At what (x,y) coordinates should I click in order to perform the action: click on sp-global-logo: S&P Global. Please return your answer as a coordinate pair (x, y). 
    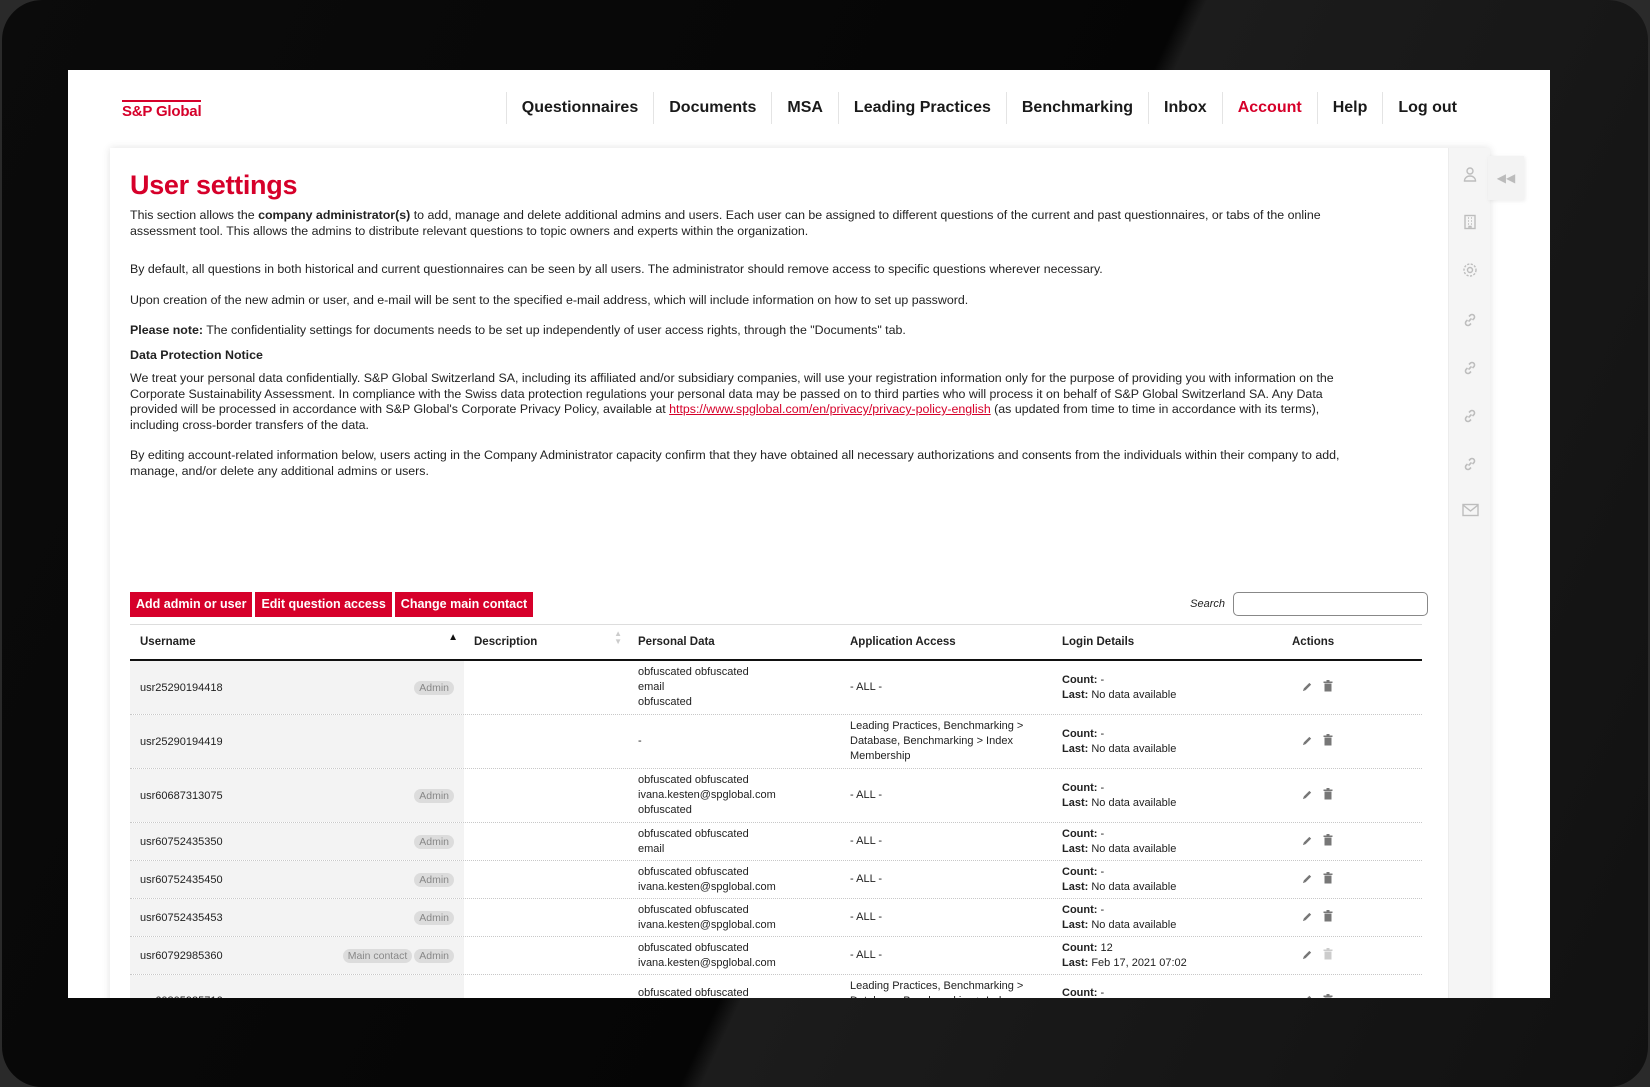
    Looking at the image, I should click on (162, 110).